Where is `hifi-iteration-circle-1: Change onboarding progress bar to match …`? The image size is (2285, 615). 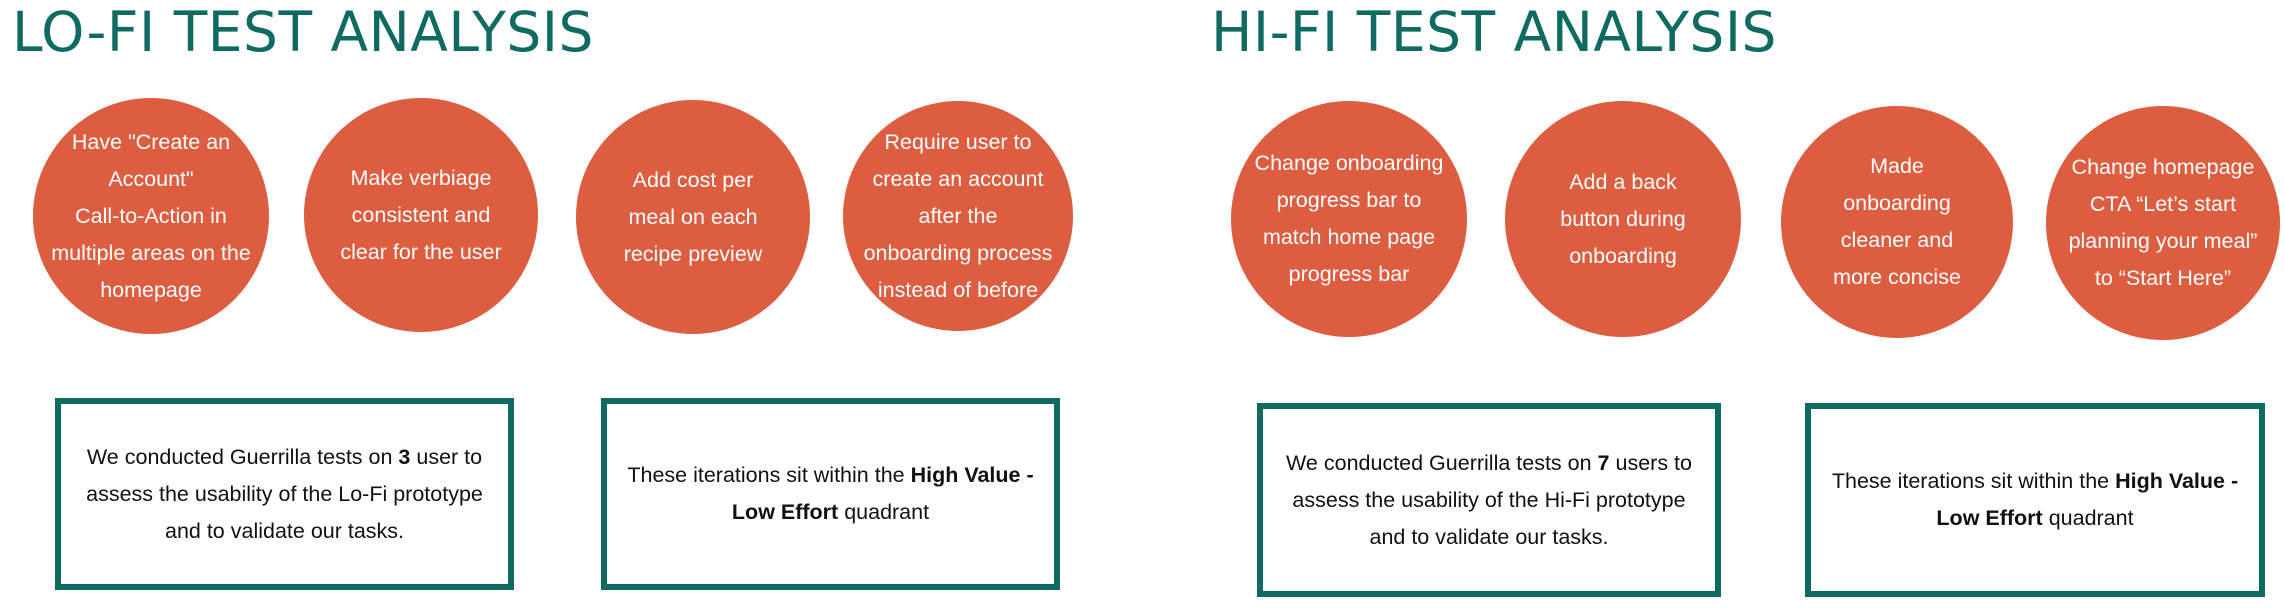
hifi-iteration-circle-1: Change onboarding progress bar to match … is located at coordinates (1349, 219).